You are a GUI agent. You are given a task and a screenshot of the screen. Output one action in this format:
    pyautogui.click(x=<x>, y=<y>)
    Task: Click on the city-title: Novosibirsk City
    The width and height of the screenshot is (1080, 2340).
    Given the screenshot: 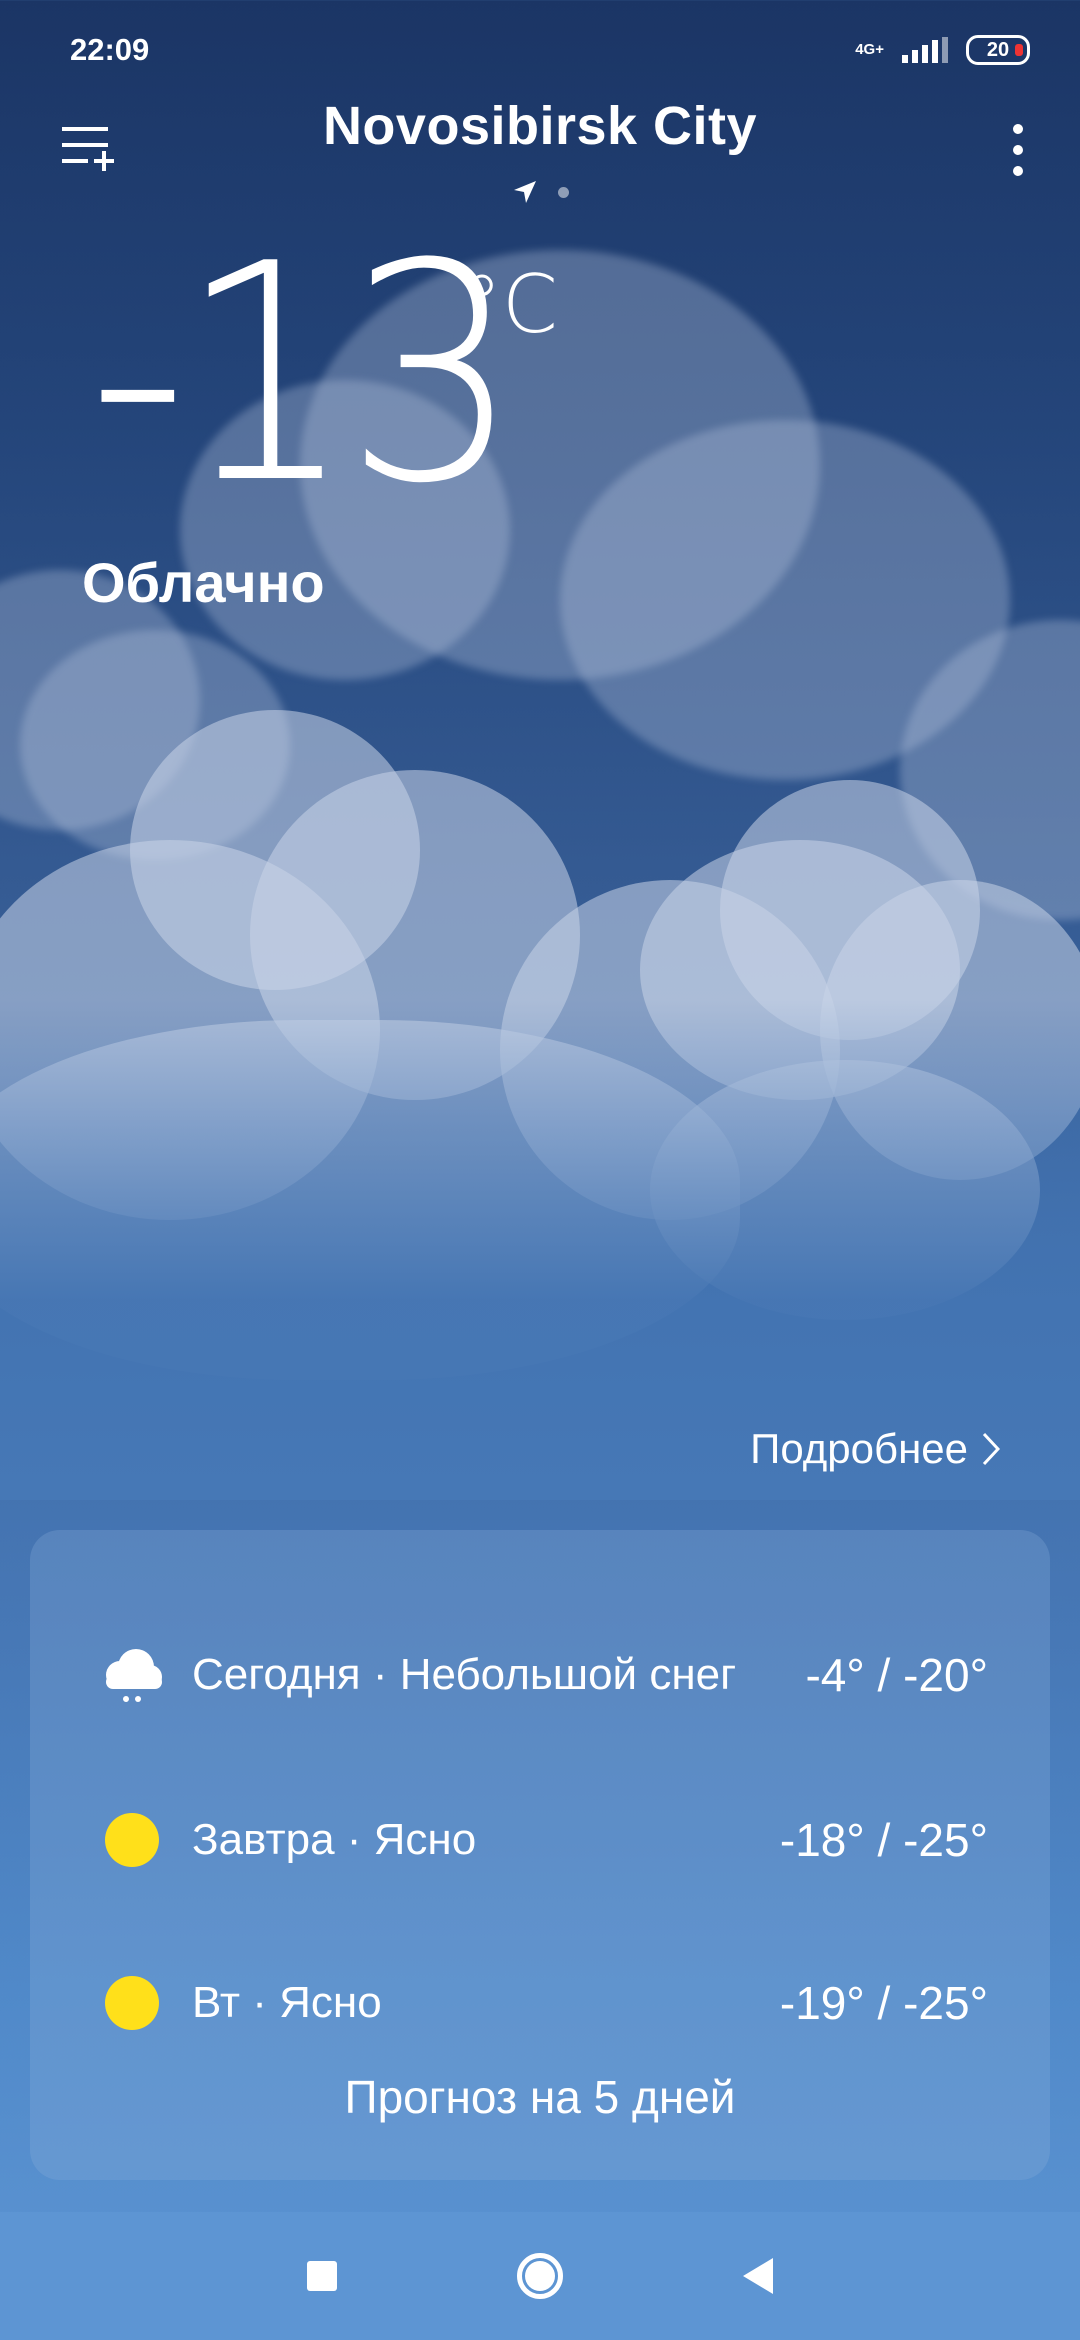 What is the action you would take?
    pyautogui.click(x=540, y=126)
    